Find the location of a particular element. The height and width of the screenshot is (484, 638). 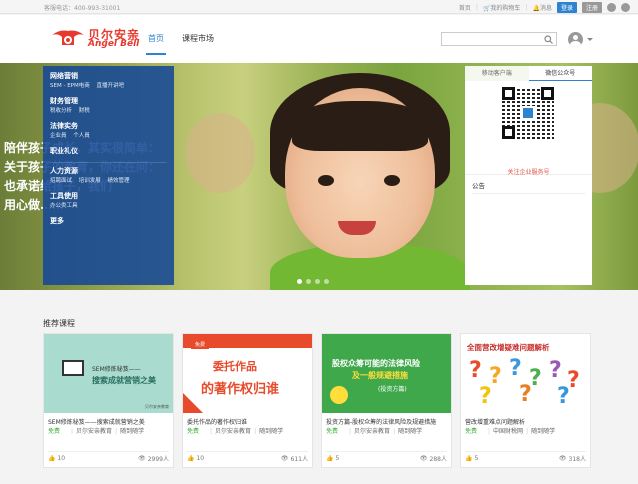

wechat-icon is located at coordinates (625, 7).